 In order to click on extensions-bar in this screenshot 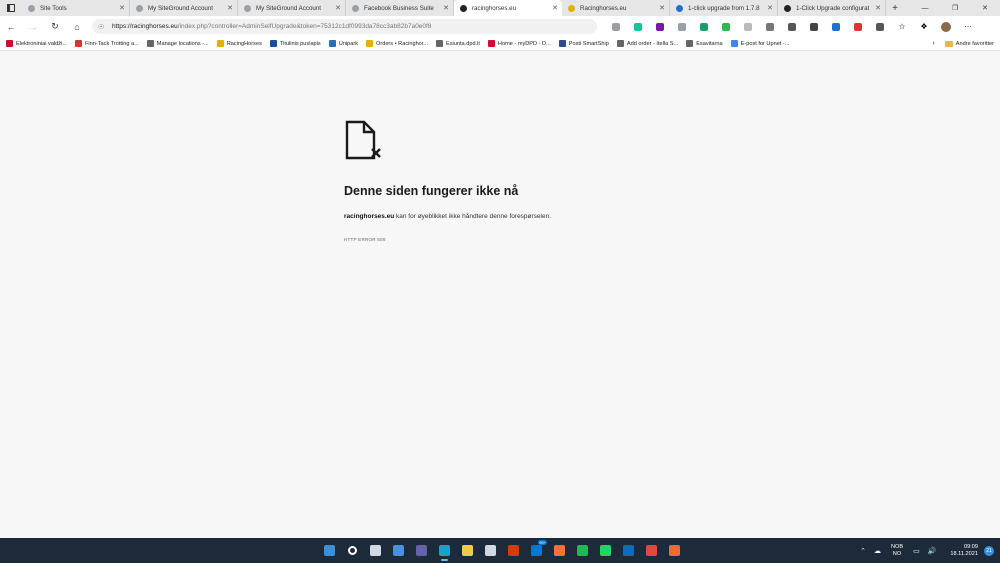, I will do `click(748, 26)`.